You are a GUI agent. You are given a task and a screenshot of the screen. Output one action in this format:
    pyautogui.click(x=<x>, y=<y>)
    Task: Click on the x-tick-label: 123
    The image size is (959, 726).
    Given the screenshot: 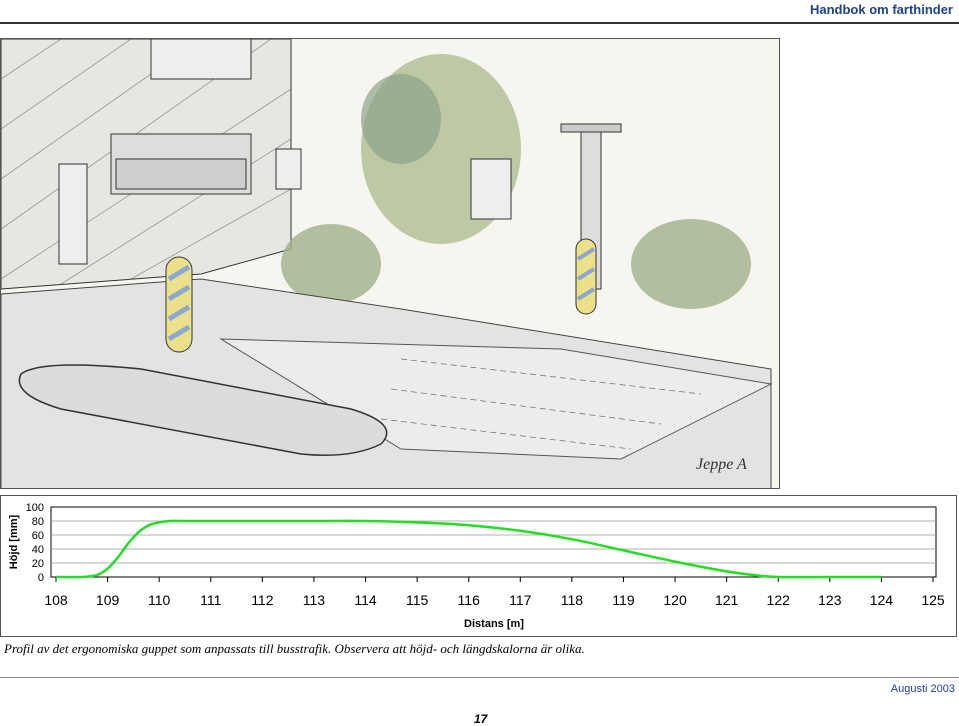 What is the action you would take?
    pyautogui.click(x=830, y=600)
    